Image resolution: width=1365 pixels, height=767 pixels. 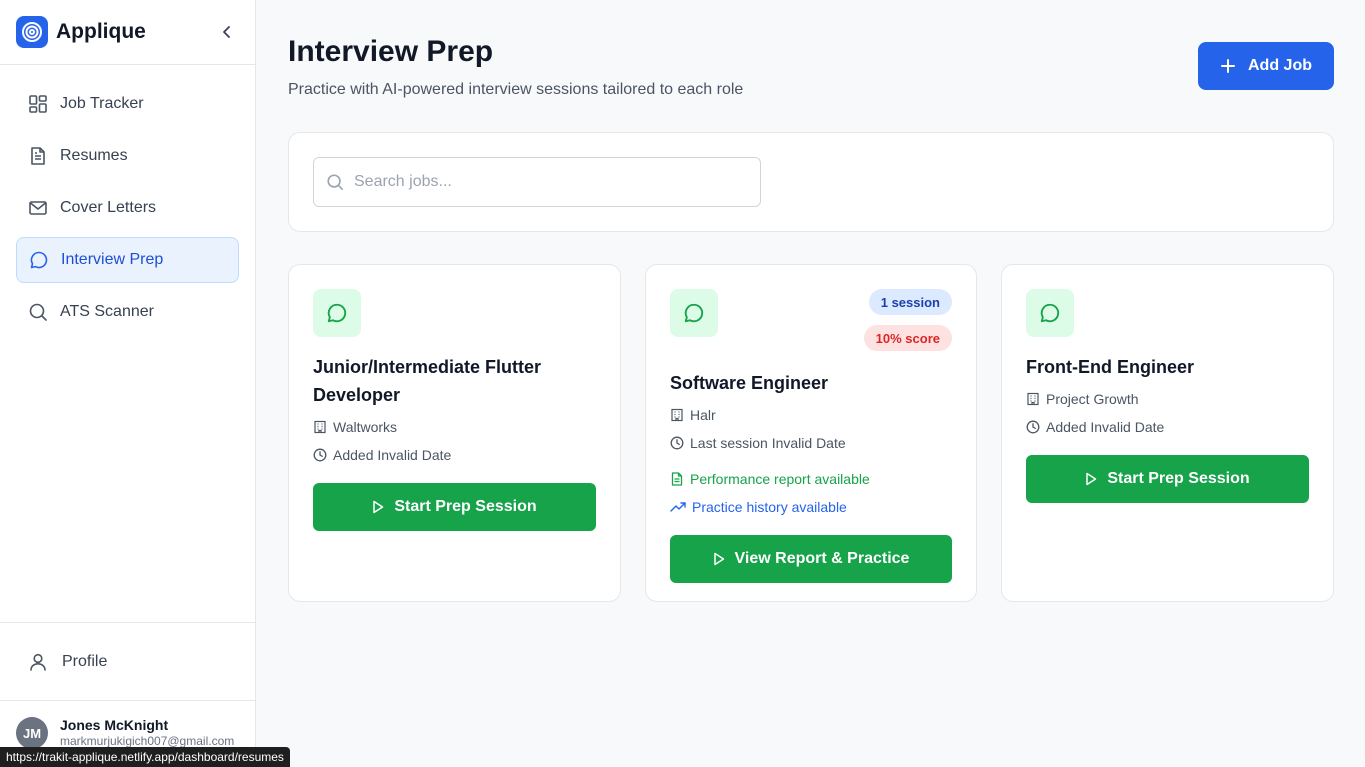 What do you see at coordinates (38, 104) in the screenshot?
I see `dashboard-grid-icon` at bounding box center [38, 104].